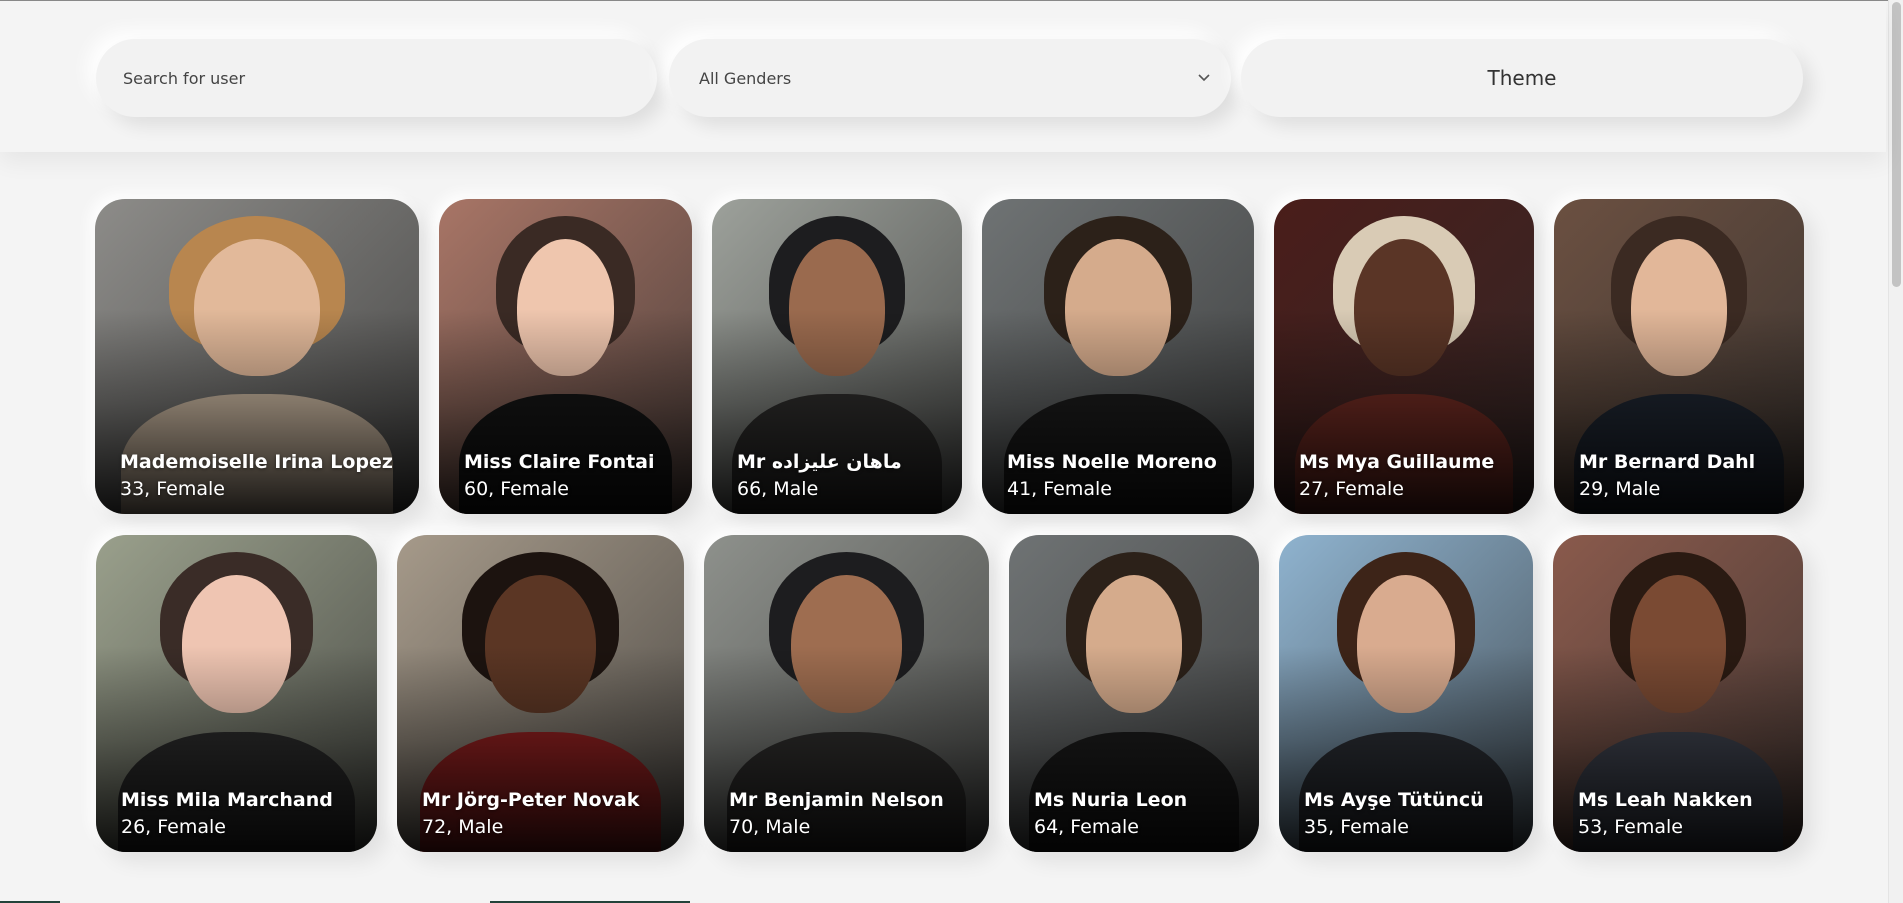 This screenshot has width=1903, height=903. I want to click on user-card: Mr ماهان علیزاده 66, Male, so click(837, 356).